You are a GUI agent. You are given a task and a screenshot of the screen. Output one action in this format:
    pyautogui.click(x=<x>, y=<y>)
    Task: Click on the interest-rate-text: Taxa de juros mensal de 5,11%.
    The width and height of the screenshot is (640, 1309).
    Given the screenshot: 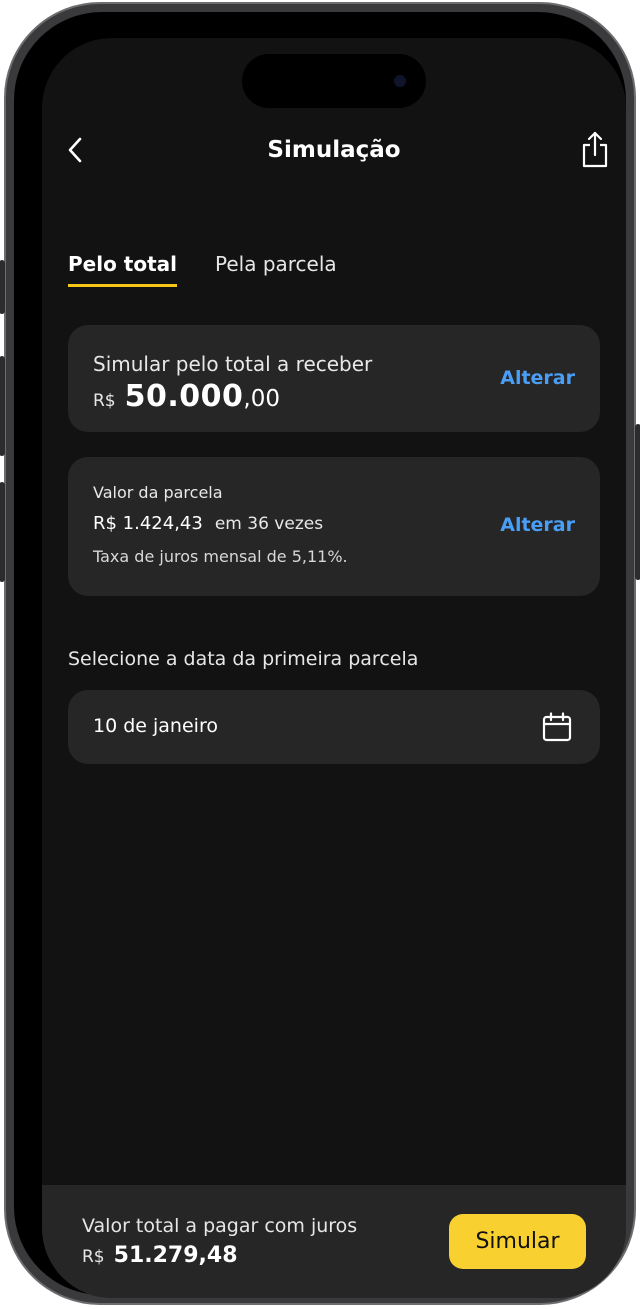 What is the action you would take?
    pyautogui.click(x=220, y=556)
    